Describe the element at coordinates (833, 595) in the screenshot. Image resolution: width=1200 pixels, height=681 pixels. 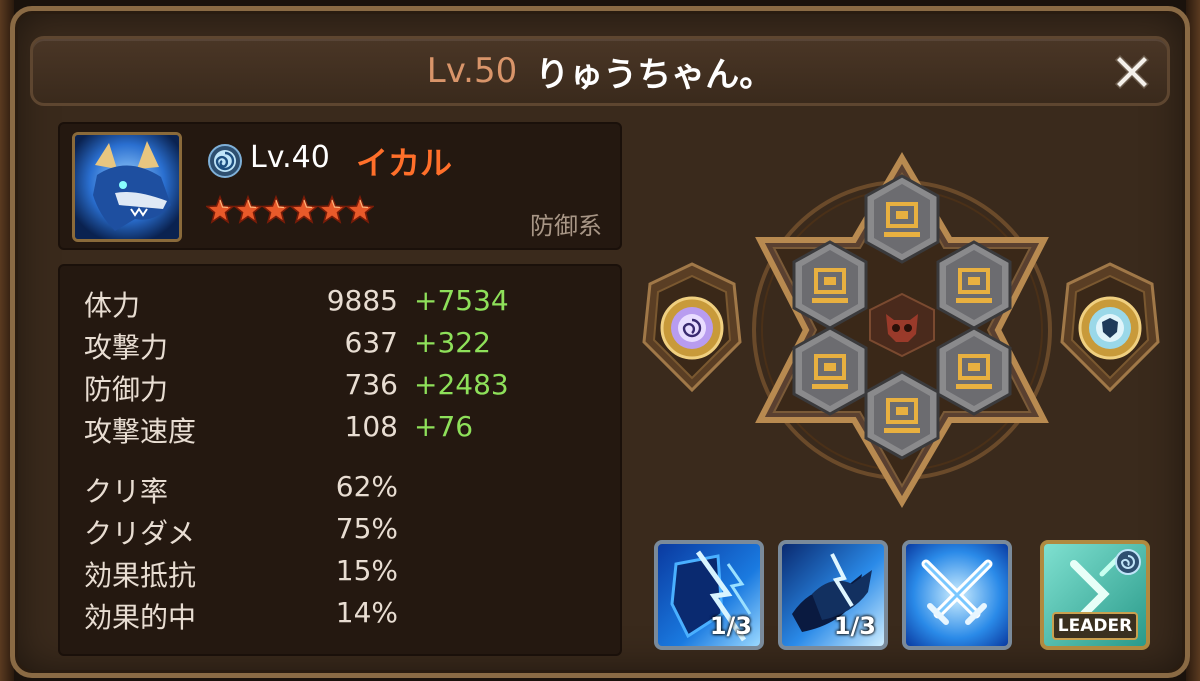
I see `skill-2-button: 1/3` at that location.